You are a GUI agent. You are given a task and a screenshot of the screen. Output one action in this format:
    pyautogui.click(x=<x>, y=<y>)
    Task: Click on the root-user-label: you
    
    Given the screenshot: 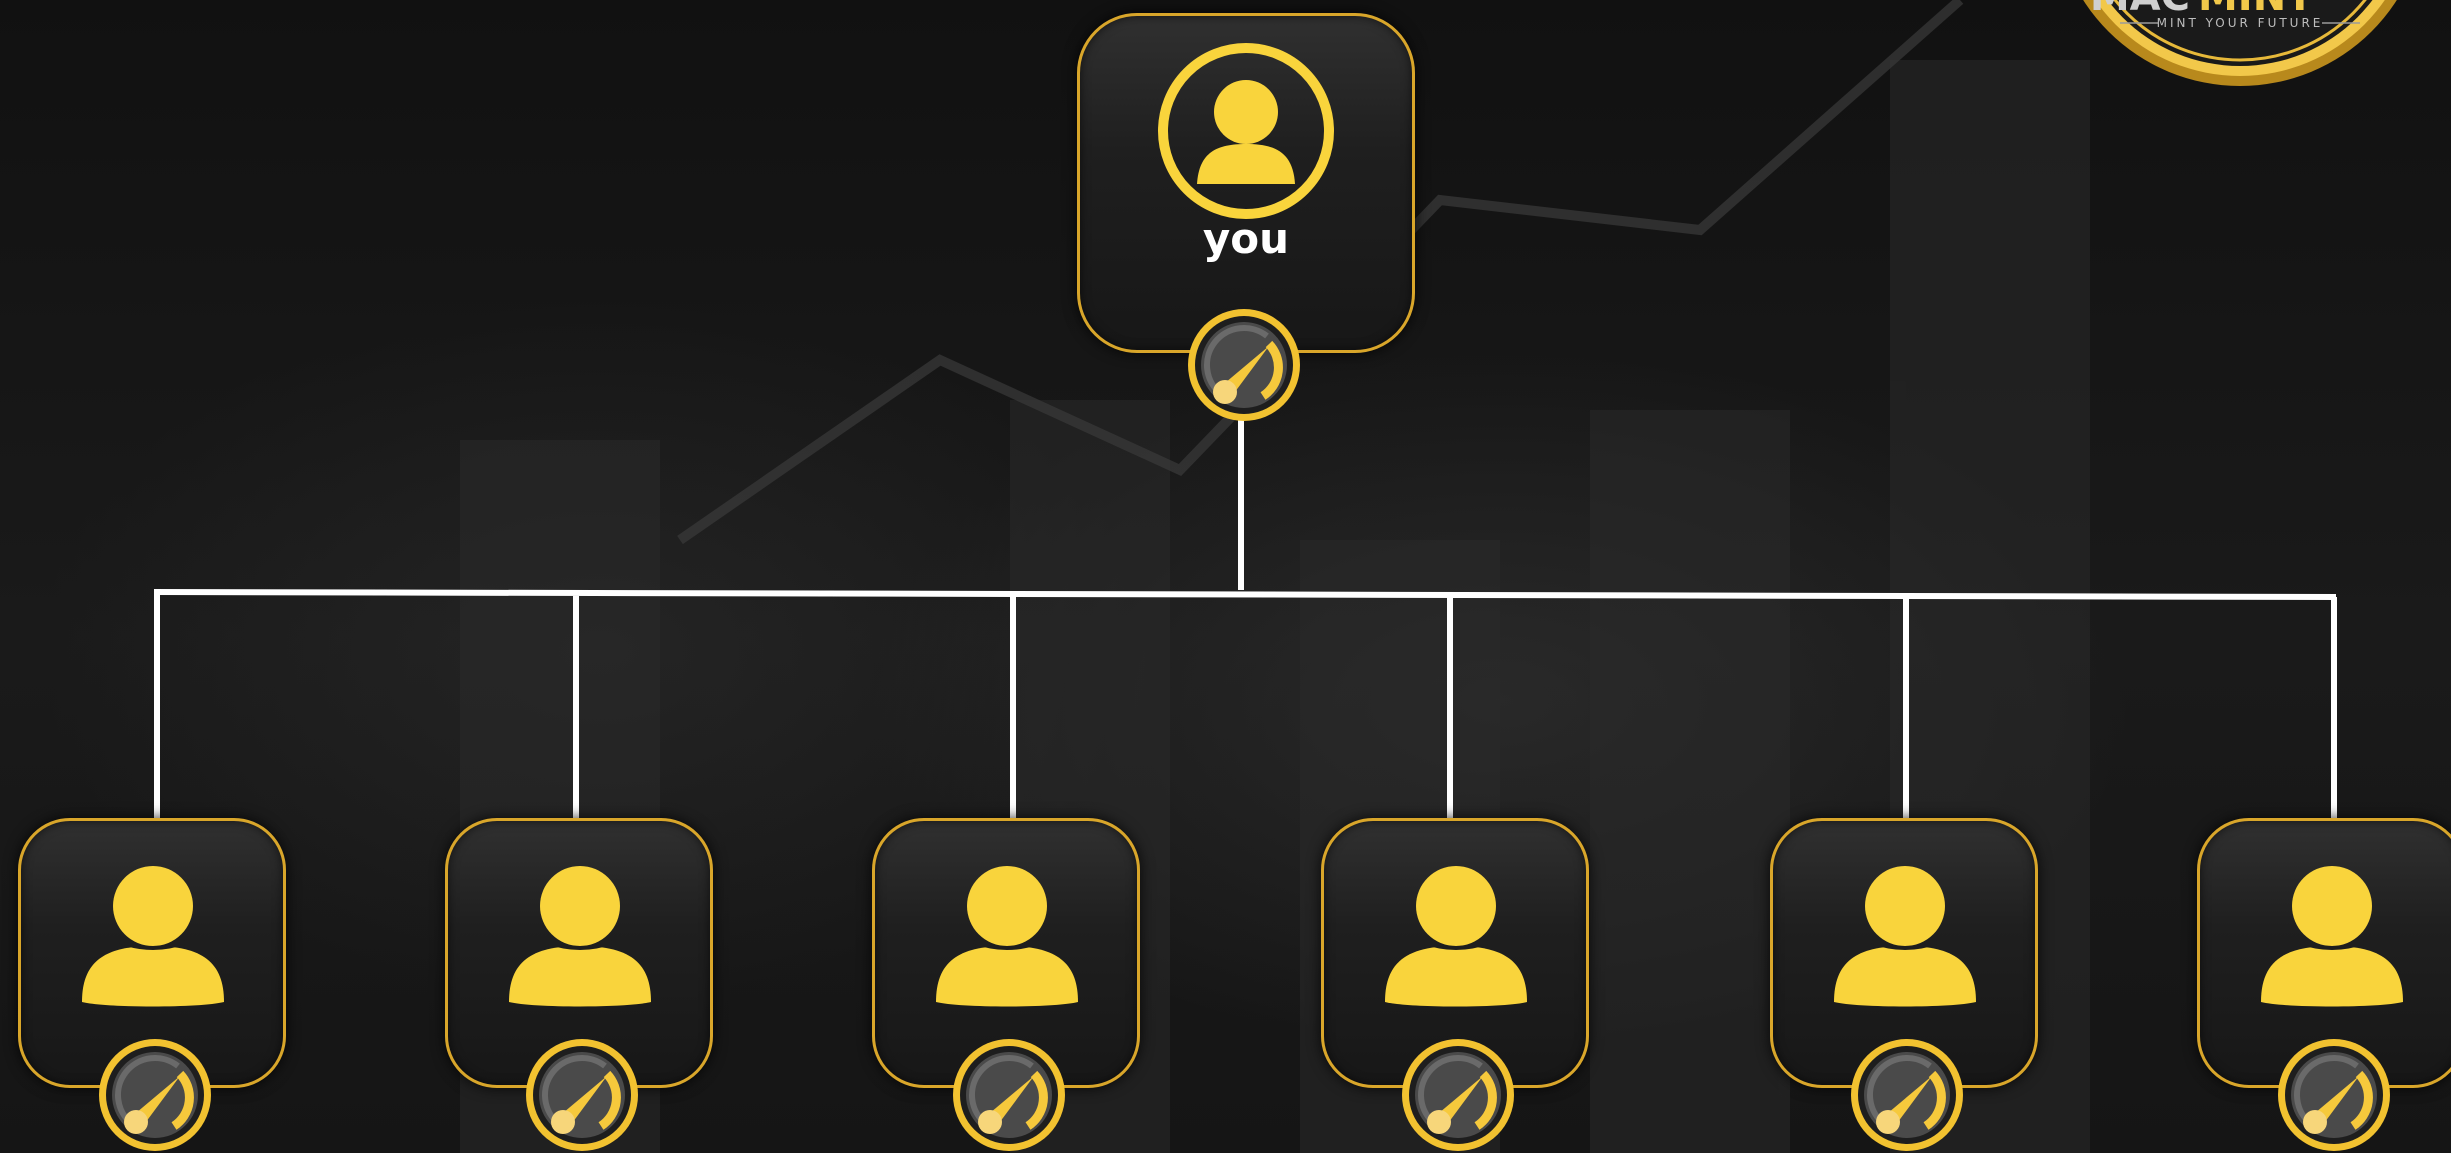 What is the action you would take?
    pyautogui.click(x=1246, y=238)
    